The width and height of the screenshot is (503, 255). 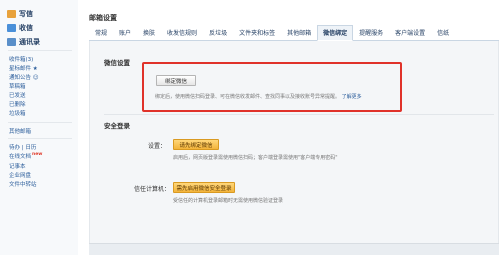 I want to click on highlight-box, so click(x=272, y=87).